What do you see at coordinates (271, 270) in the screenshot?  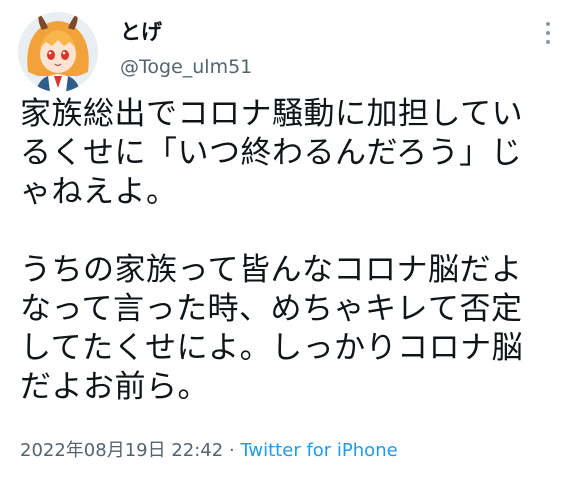 I see `tweet-text-line: うちの家族って皆んなコロナ脳だよ` at bounding box center [271, 270].